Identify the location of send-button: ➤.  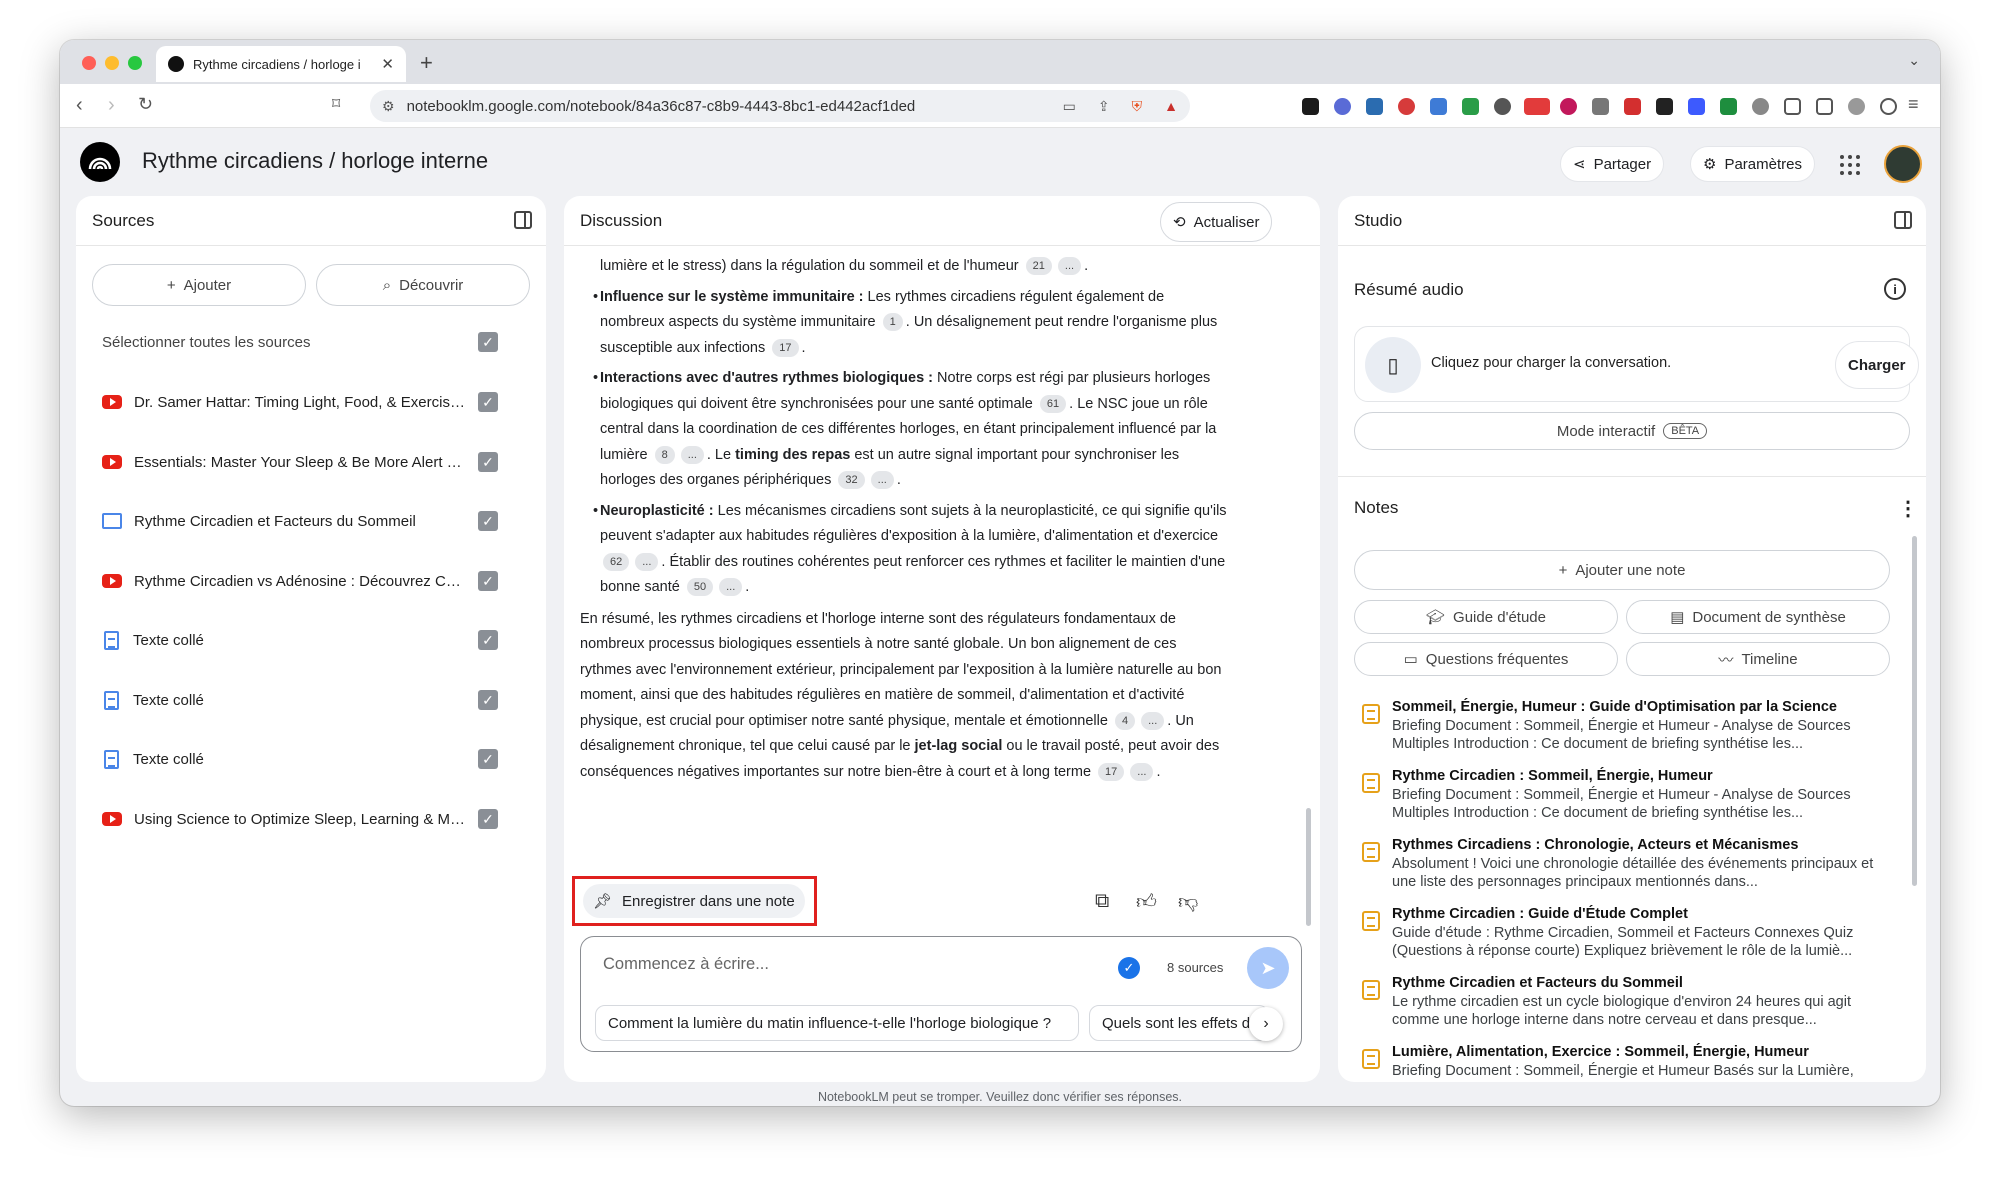
(1268, 968).